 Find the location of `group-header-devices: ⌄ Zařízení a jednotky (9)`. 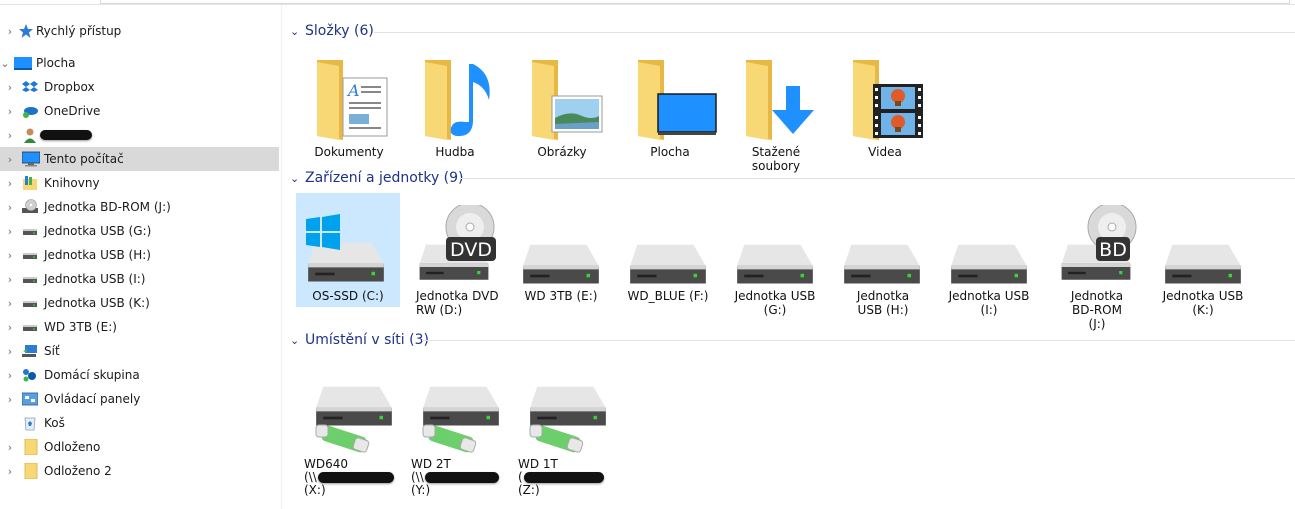

group-header-devices: ⌄ Zařízení a jednotky (9) is located at coordinates (377, 178).